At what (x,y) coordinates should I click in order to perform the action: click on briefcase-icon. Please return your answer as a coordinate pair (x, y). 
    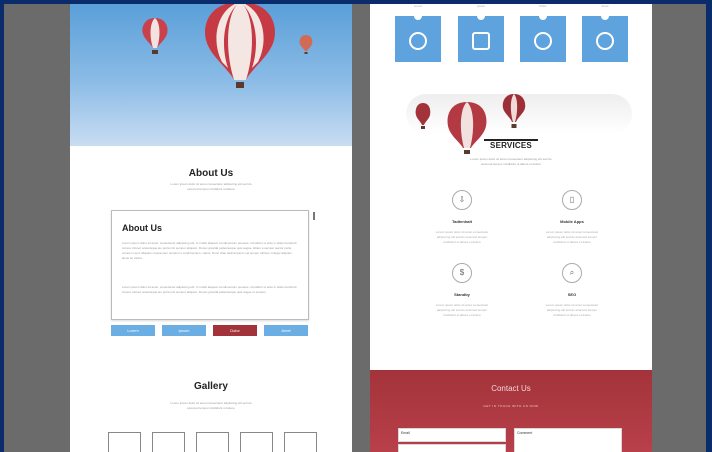
    Looking at the image, I should click on (481, 39).